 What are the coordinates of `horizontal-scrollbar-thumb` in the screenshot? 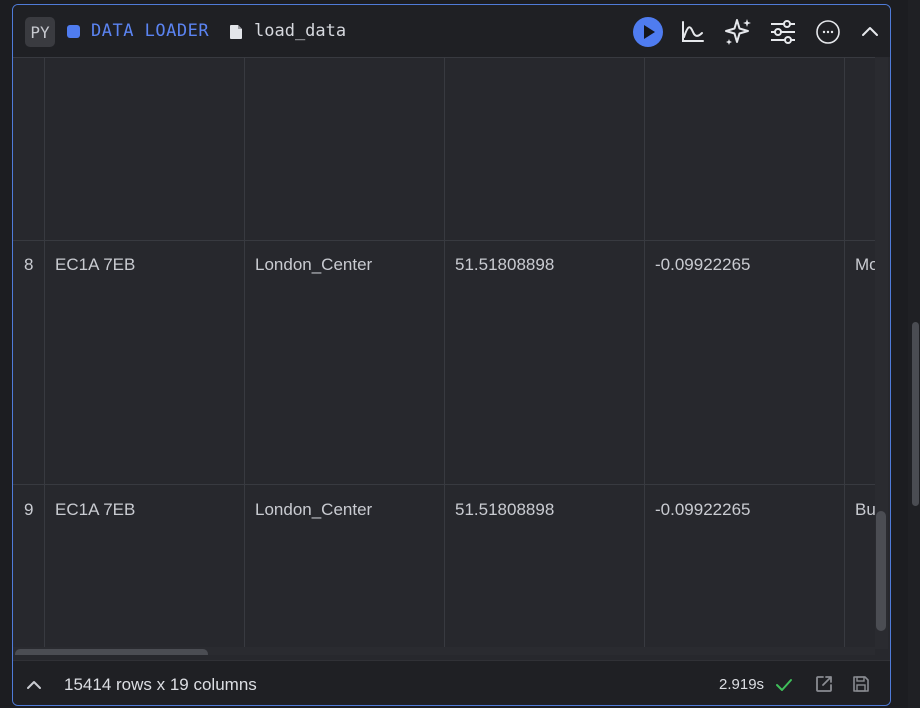 It's located at (111, 652).